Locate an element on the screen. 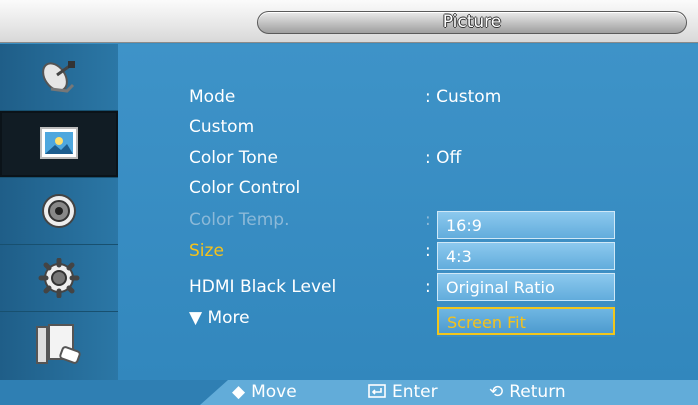 This screenshot has height=405, width=698. footer-enter: Enter is located at coordinates (403, 392).